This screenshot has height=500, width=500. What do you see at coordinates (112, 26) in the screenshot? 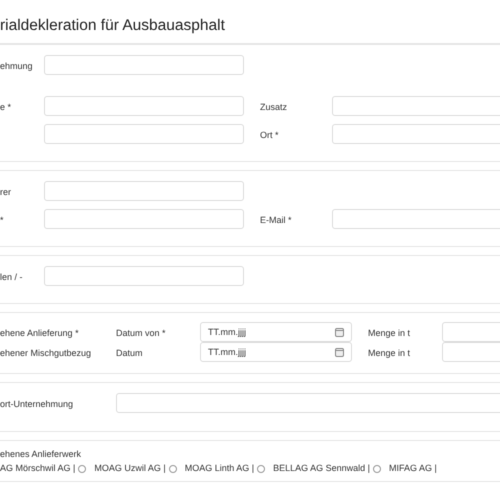
I see `page-title: rialdekleration für Ausbauasphalt` at bounding box center [112, 26].